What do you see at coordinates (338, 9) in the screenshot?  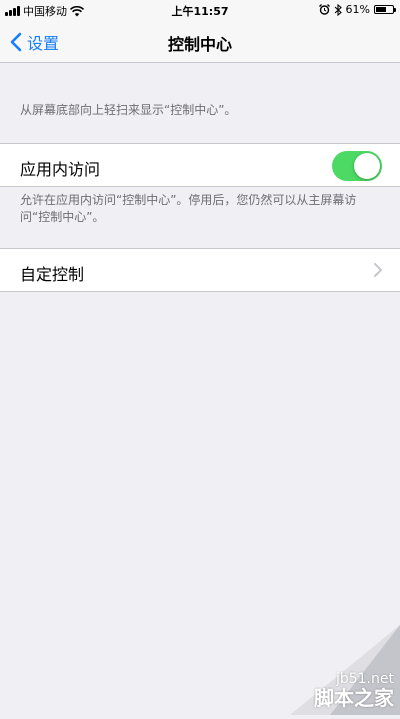 I see `bluetooth-icon` at bounding box center [338, 9].